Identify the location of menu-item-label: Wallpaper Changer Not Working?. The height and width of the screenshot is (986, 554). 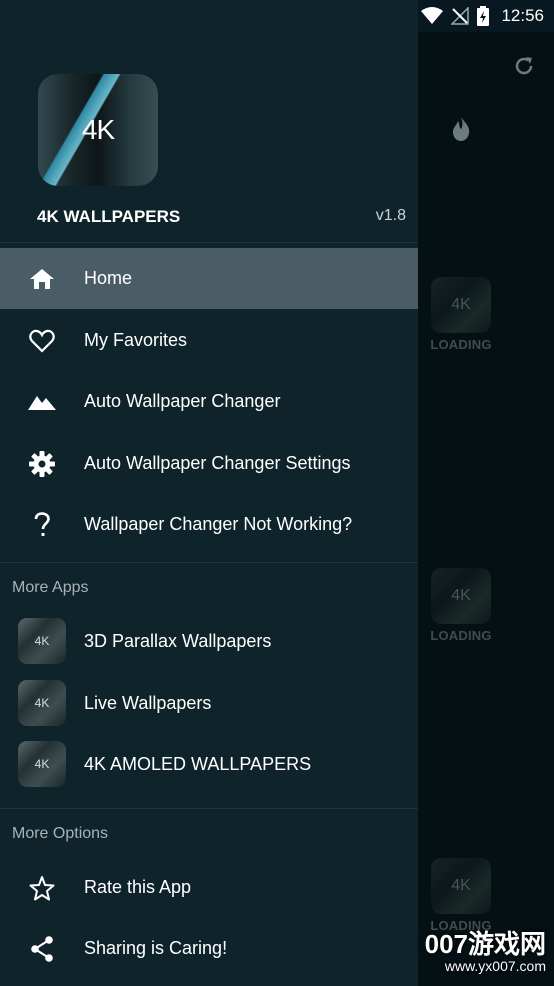
(218, 524).